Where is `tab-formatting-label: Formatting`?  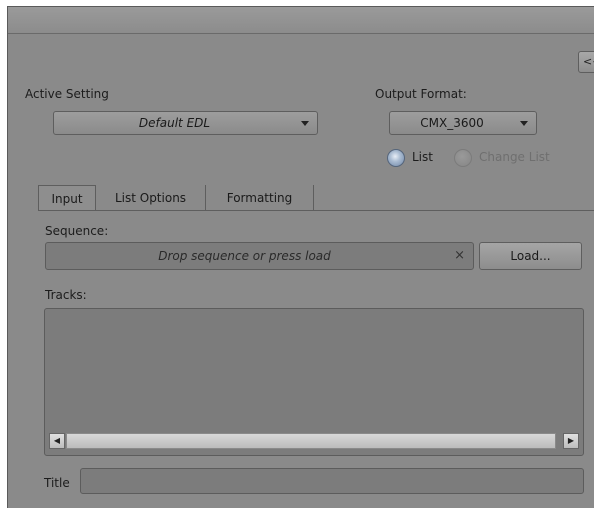
tab-formatting-label: Formatting is located at coordinates (259, 198).